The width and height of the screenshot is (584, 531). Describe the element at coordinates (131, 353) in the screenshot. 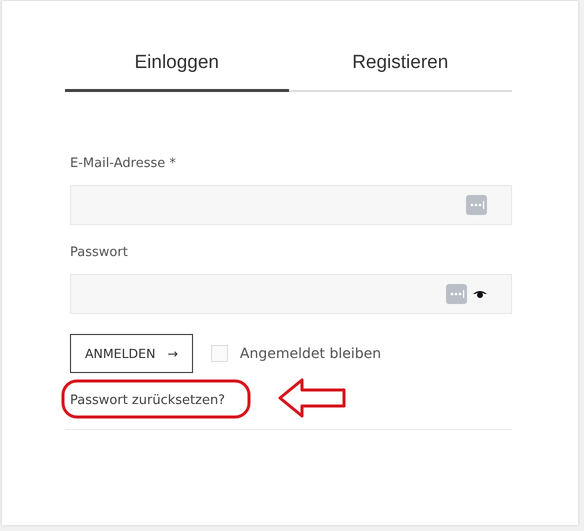

I see `login-button: ANMELDEN →` at that location.